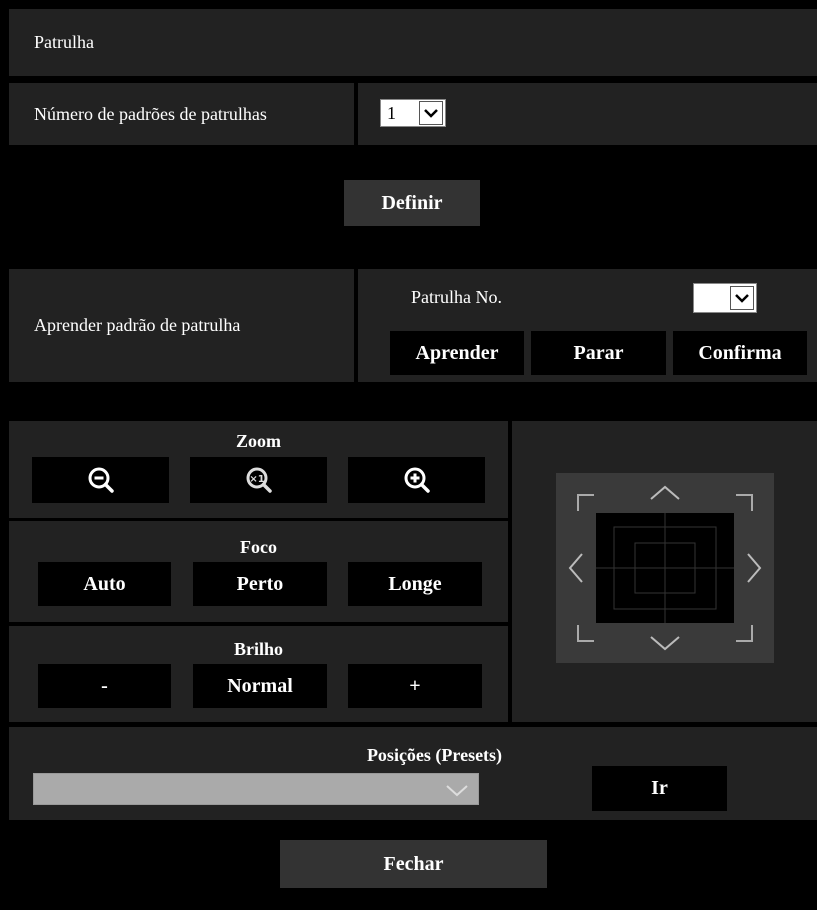 Image resolution: width=817 pixels, height=910 pixels. I want to click on zoom-out-icon, so click(101, 480).